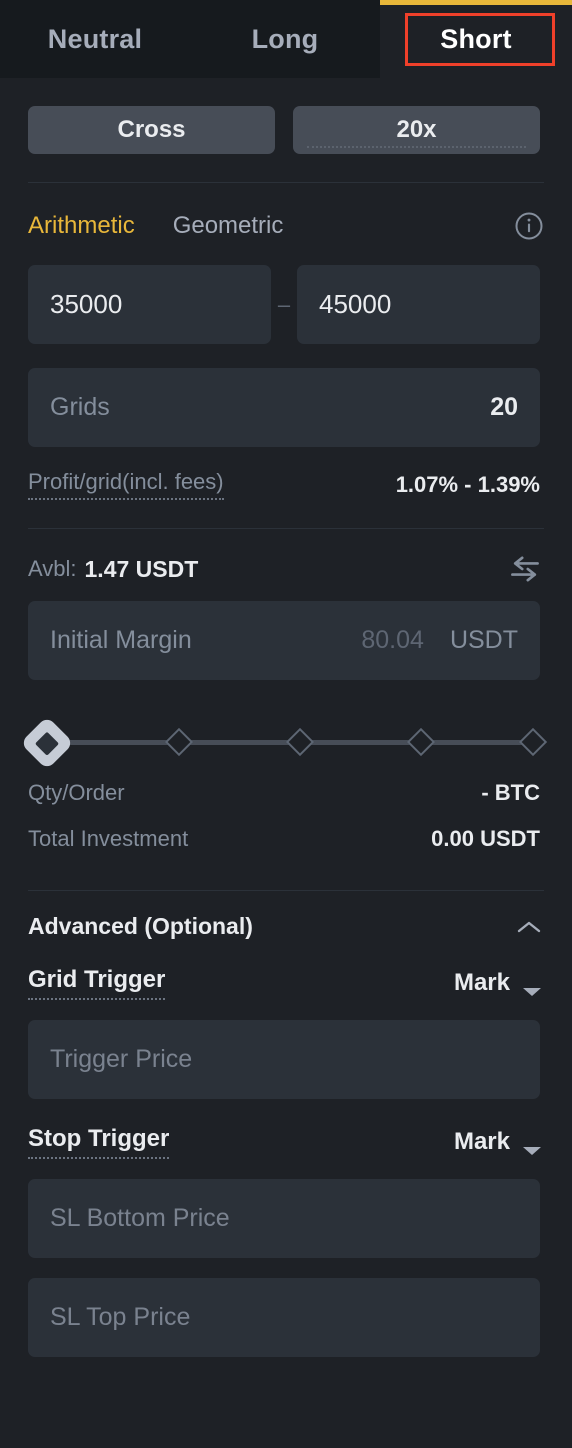  Describe the element at coordinates (392, 640) in the screenshot. I see `initial-margin-placeholder: 80.04` at that location.